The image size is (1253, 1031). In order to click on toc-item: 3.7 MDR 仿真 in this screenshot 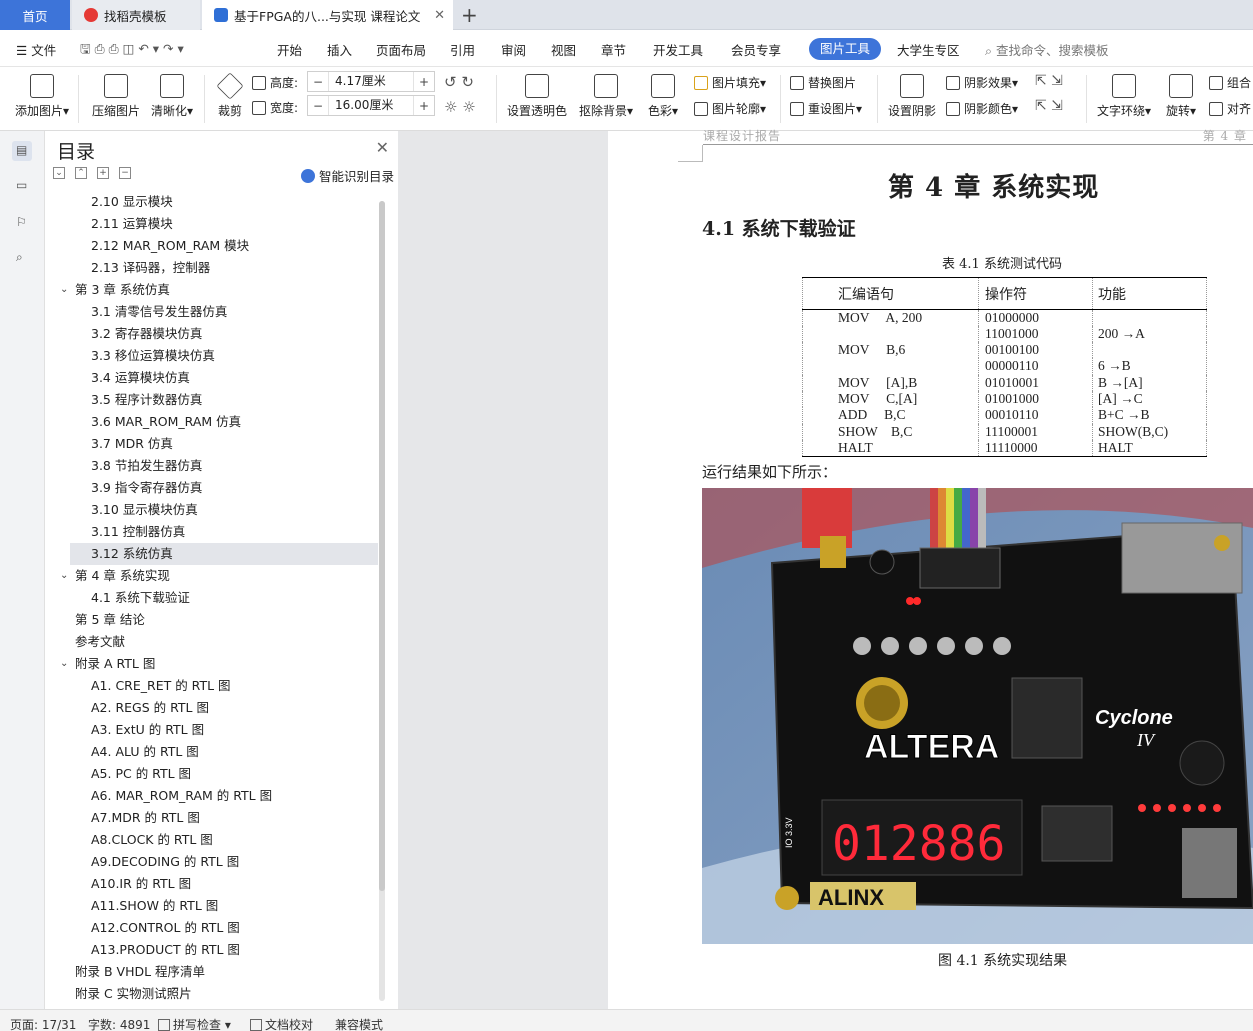, I will do `click(211, 444)`.